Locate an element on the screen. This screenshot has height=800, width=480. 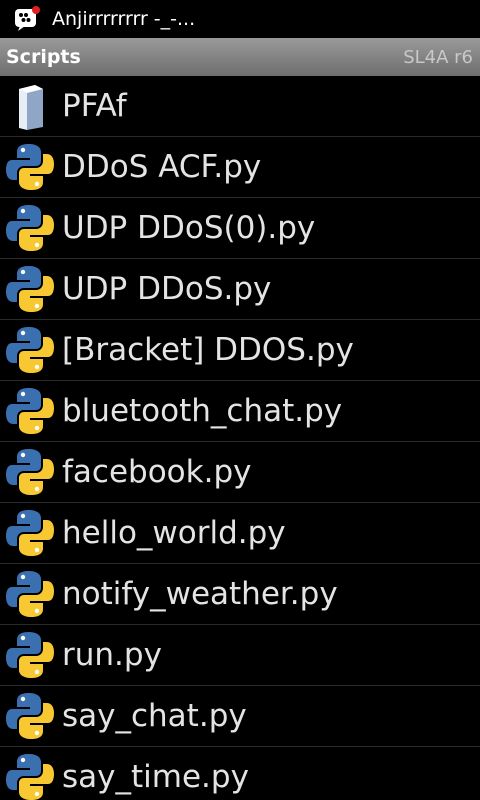
list-item-label: run.py is located at coordinates (112, 655).